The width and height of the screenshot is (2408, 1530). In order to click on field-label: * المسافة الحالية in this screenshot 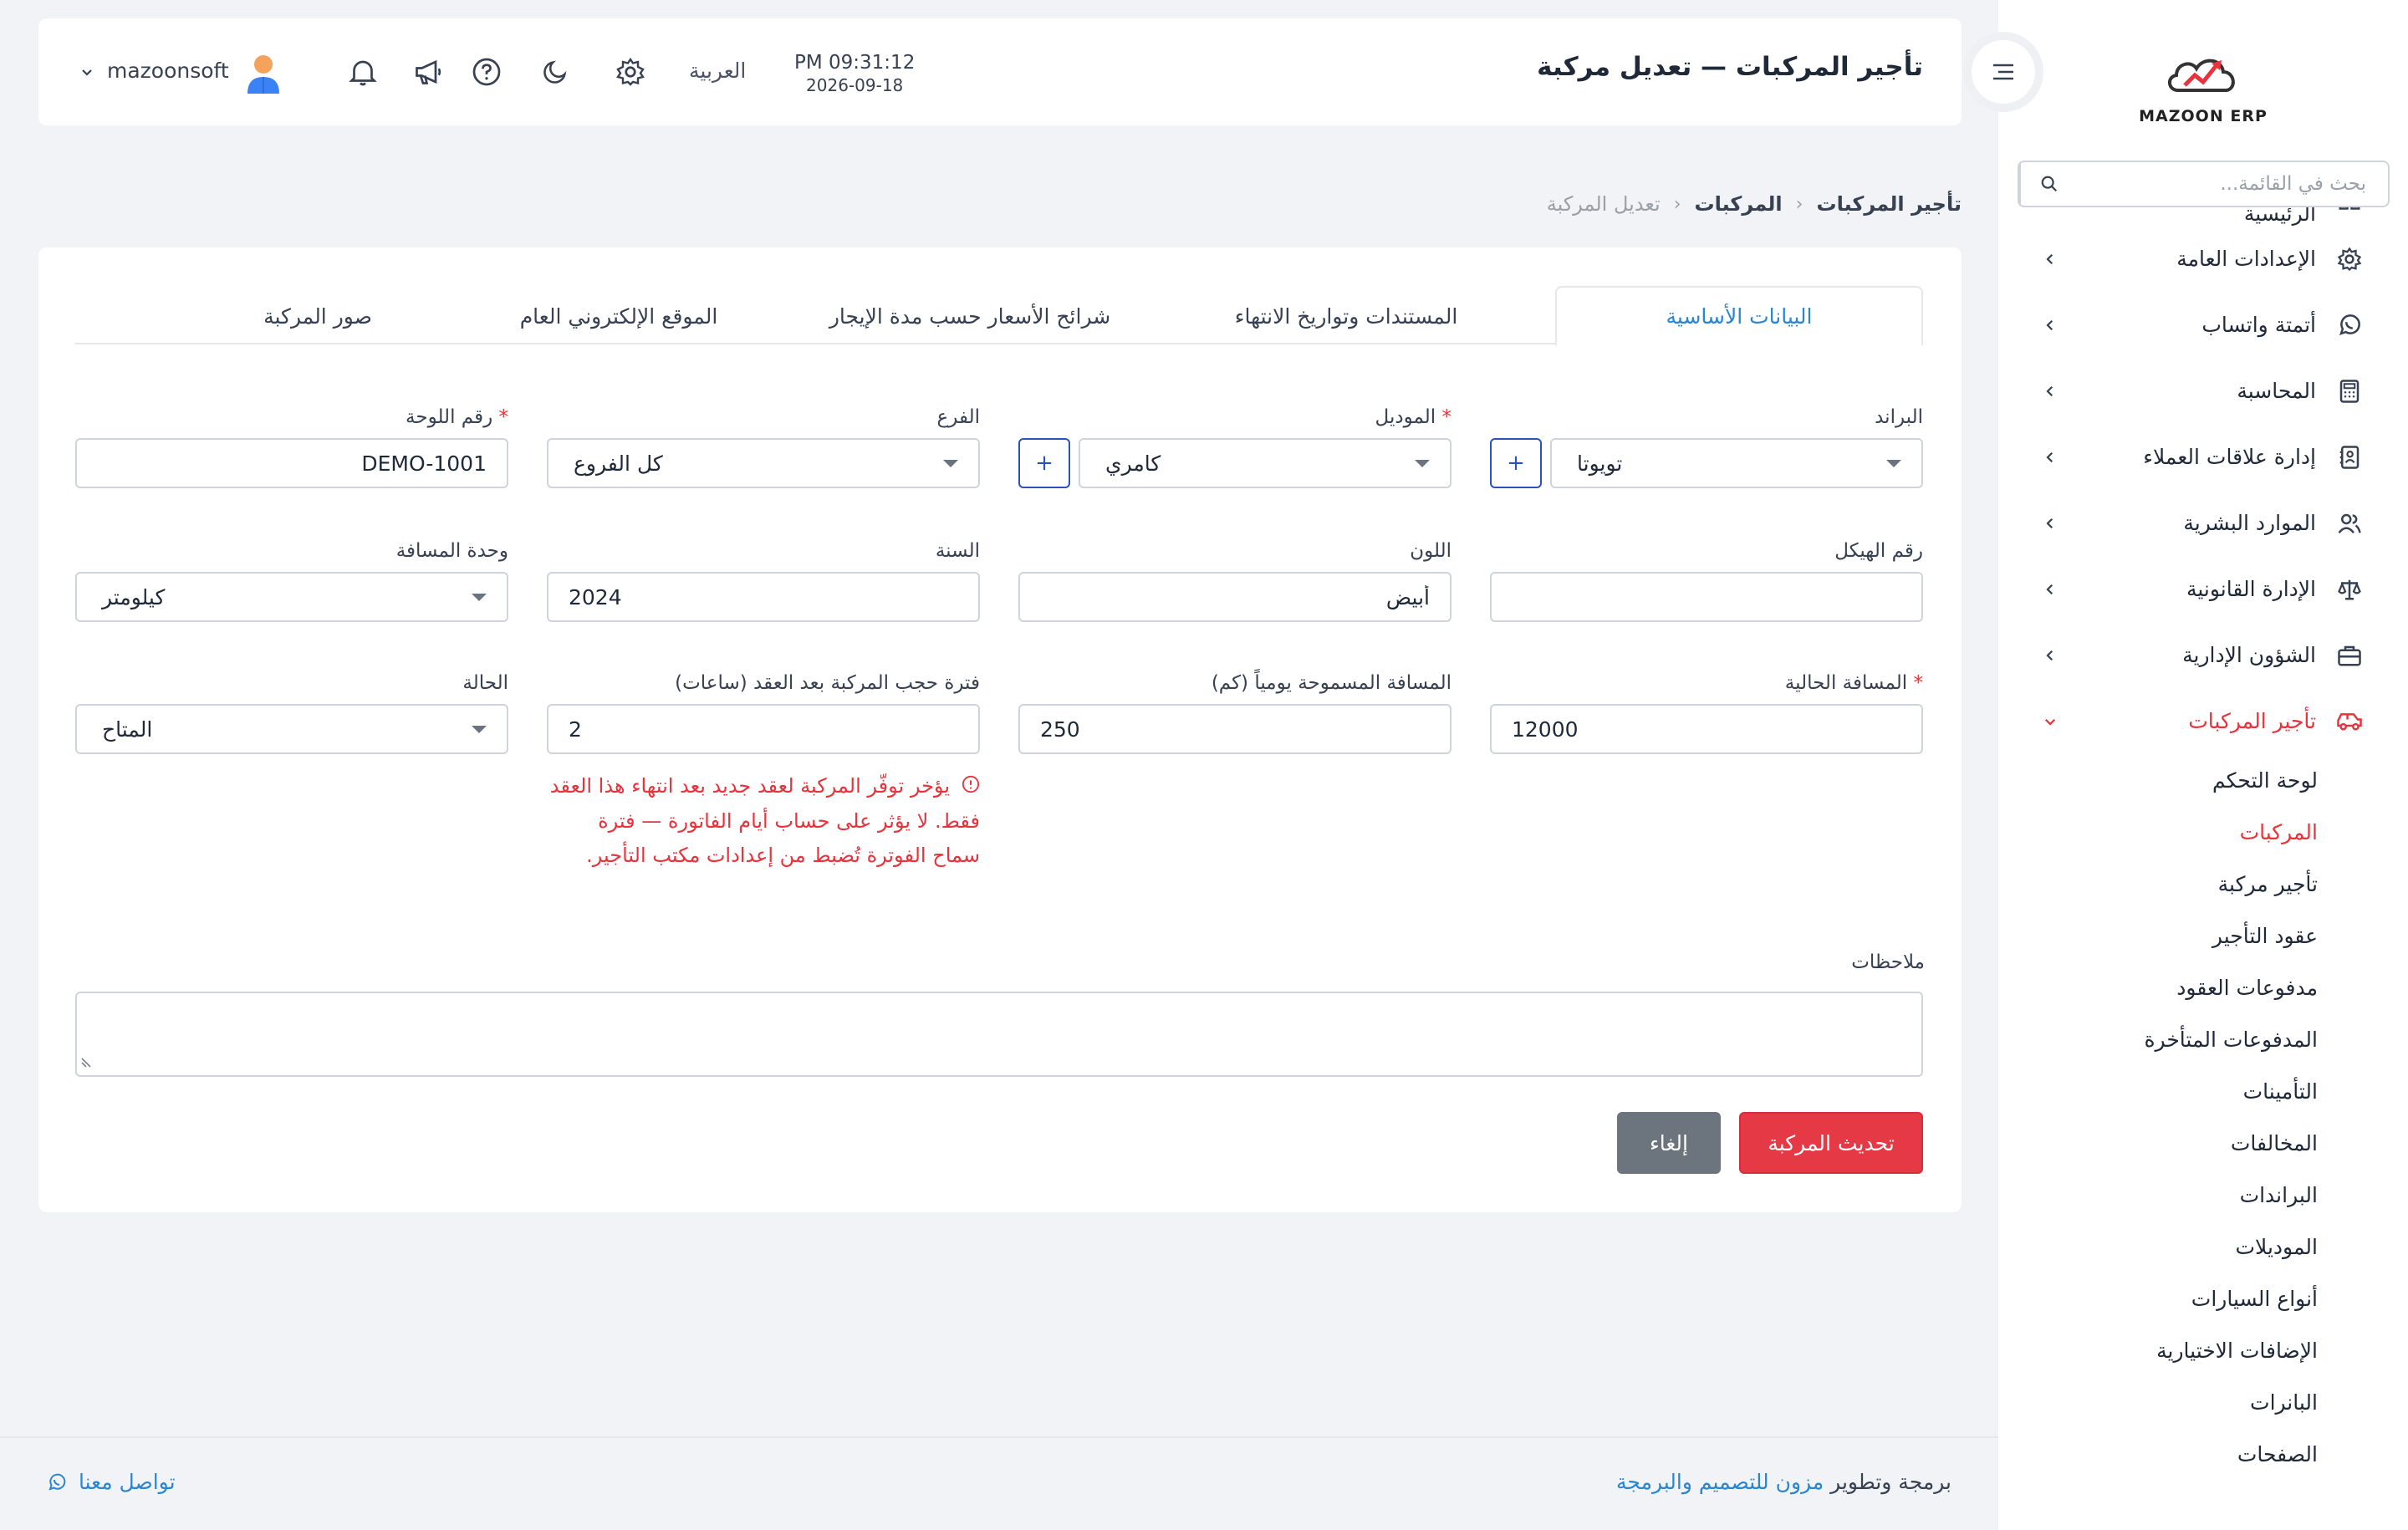, I will do `click(1854, 683)`.